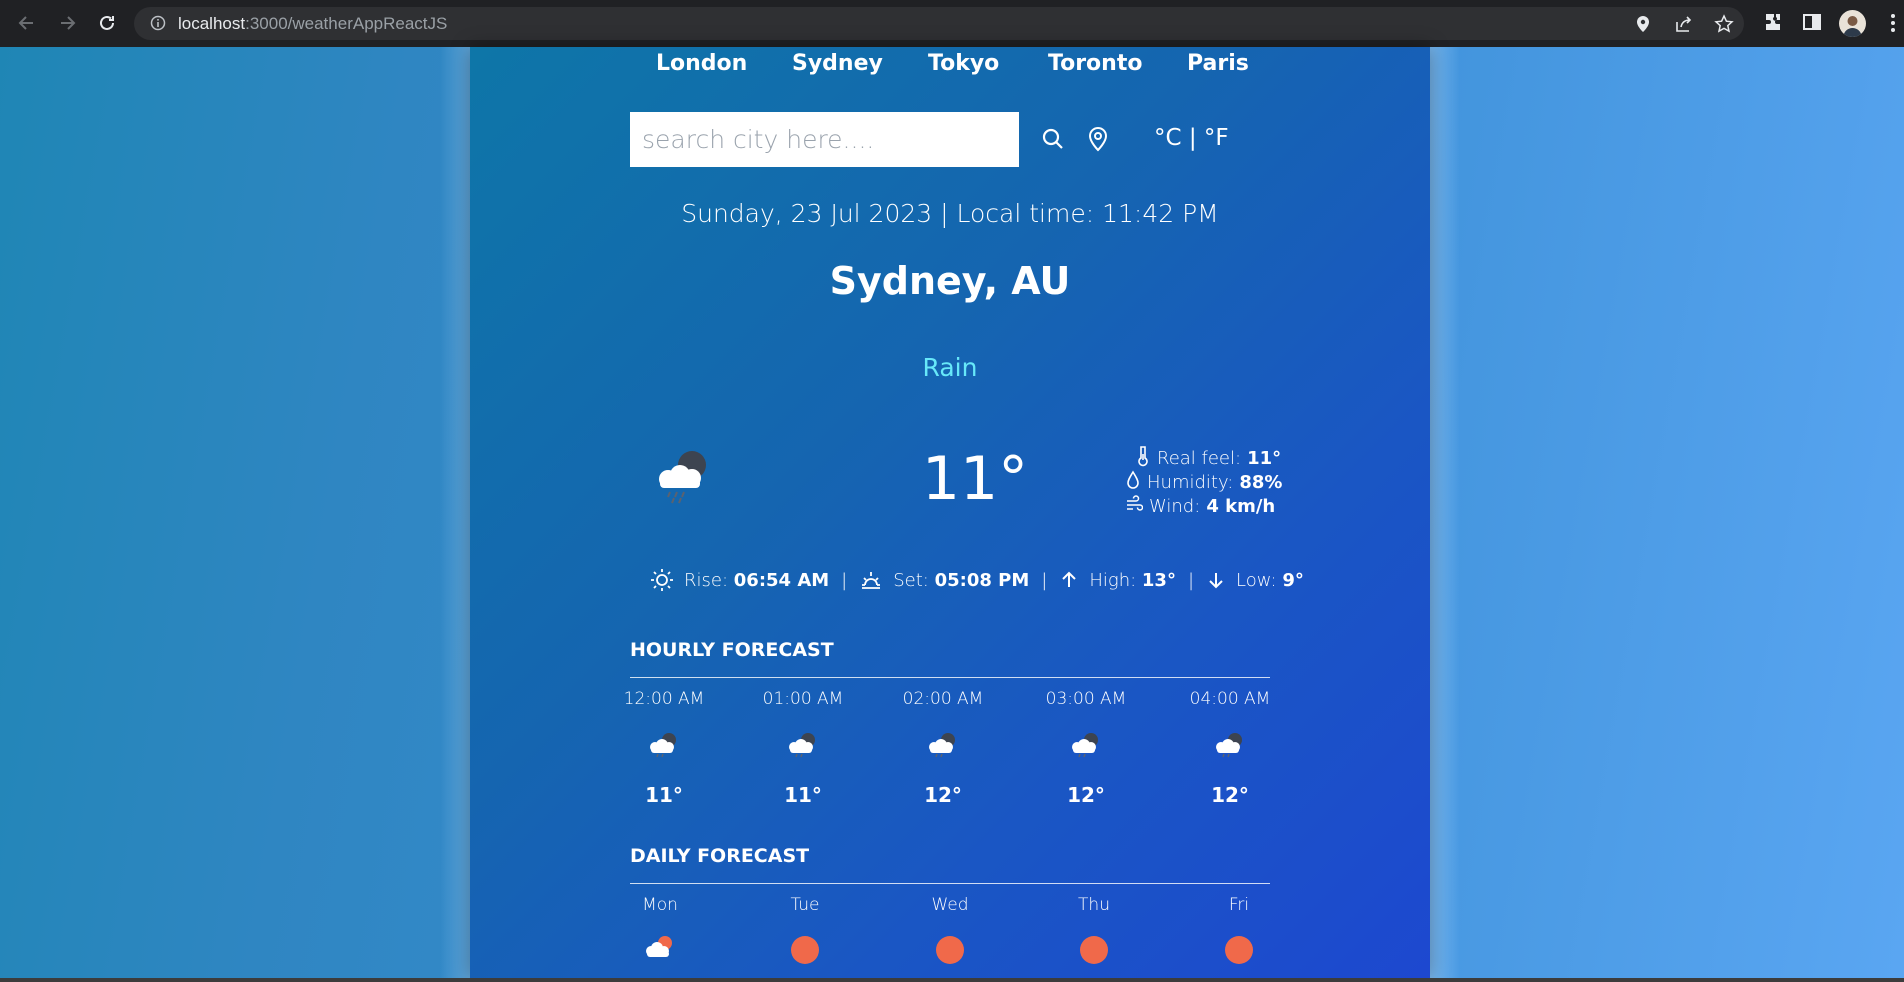  Describe the element at coordinates (107, 23) in the screenshot. I see `reload-icon` at that location.